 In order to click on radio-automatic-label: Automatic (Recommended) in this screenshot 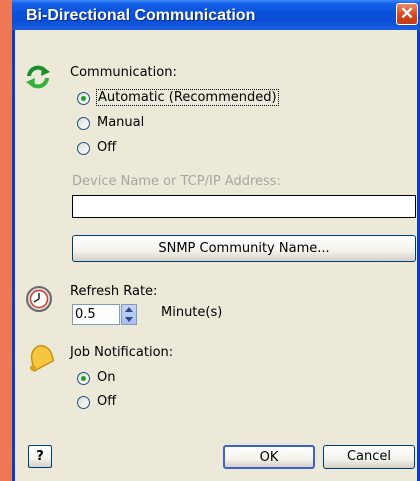, I will do `click(187, 97)`.